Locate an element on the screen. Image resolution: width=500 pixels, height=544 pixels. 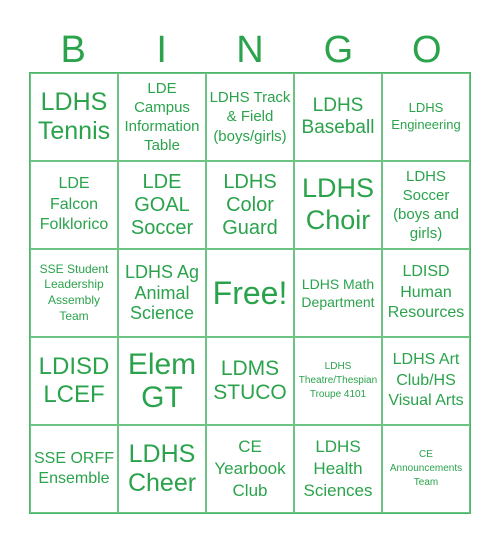
bingo-cell: LDHS Choir is located at coordinates (338, 205).